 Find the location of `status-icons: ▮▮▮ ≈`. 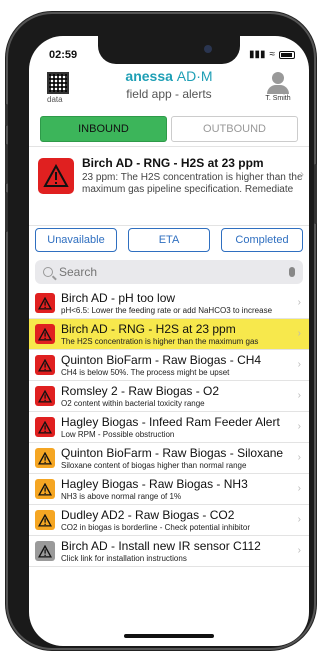

status-icons: ▮▮▮ ≈ is located at coordinates (272, 54).